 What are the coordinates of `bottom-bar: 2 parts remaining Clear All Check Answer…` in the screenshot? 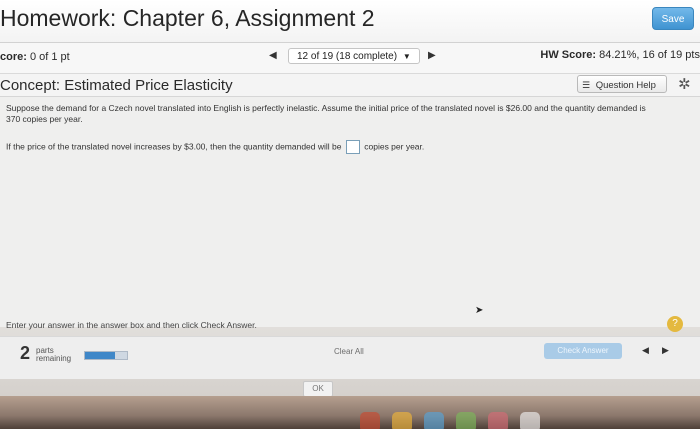 It's located at (350, 357).